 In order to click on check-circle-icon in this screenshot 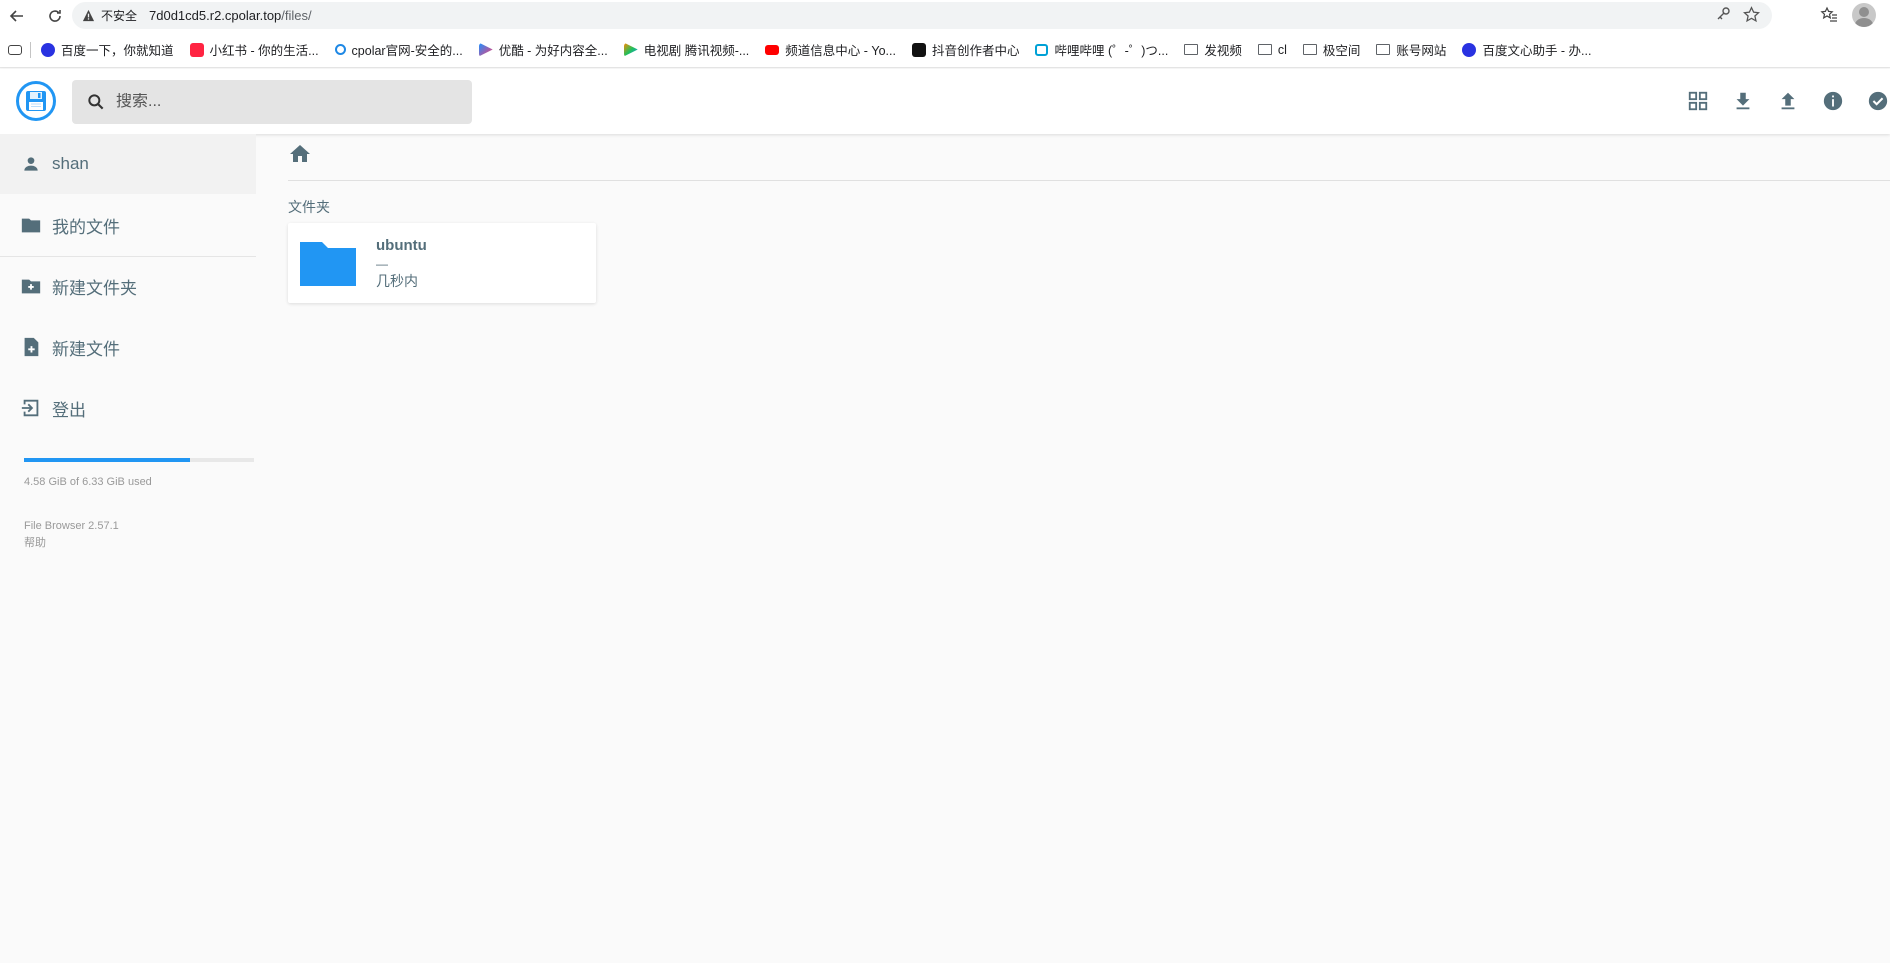, I will do `click(1878, 101)`.